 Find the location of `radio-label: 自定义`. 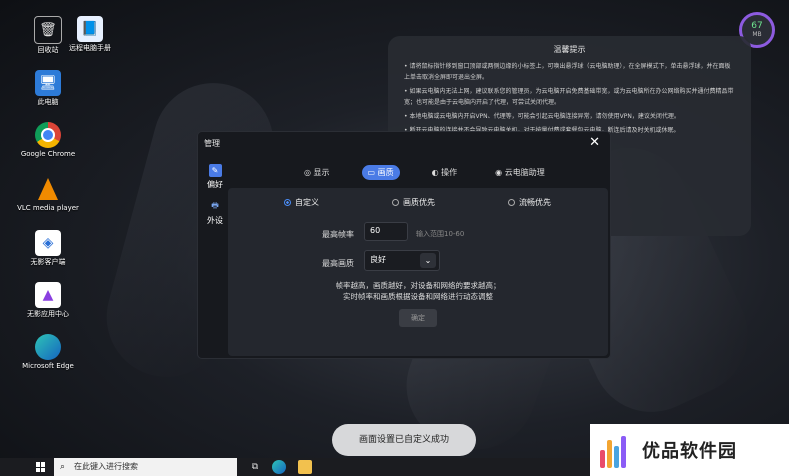

radio-label: 自定义 is located at coordinates (307, 202).